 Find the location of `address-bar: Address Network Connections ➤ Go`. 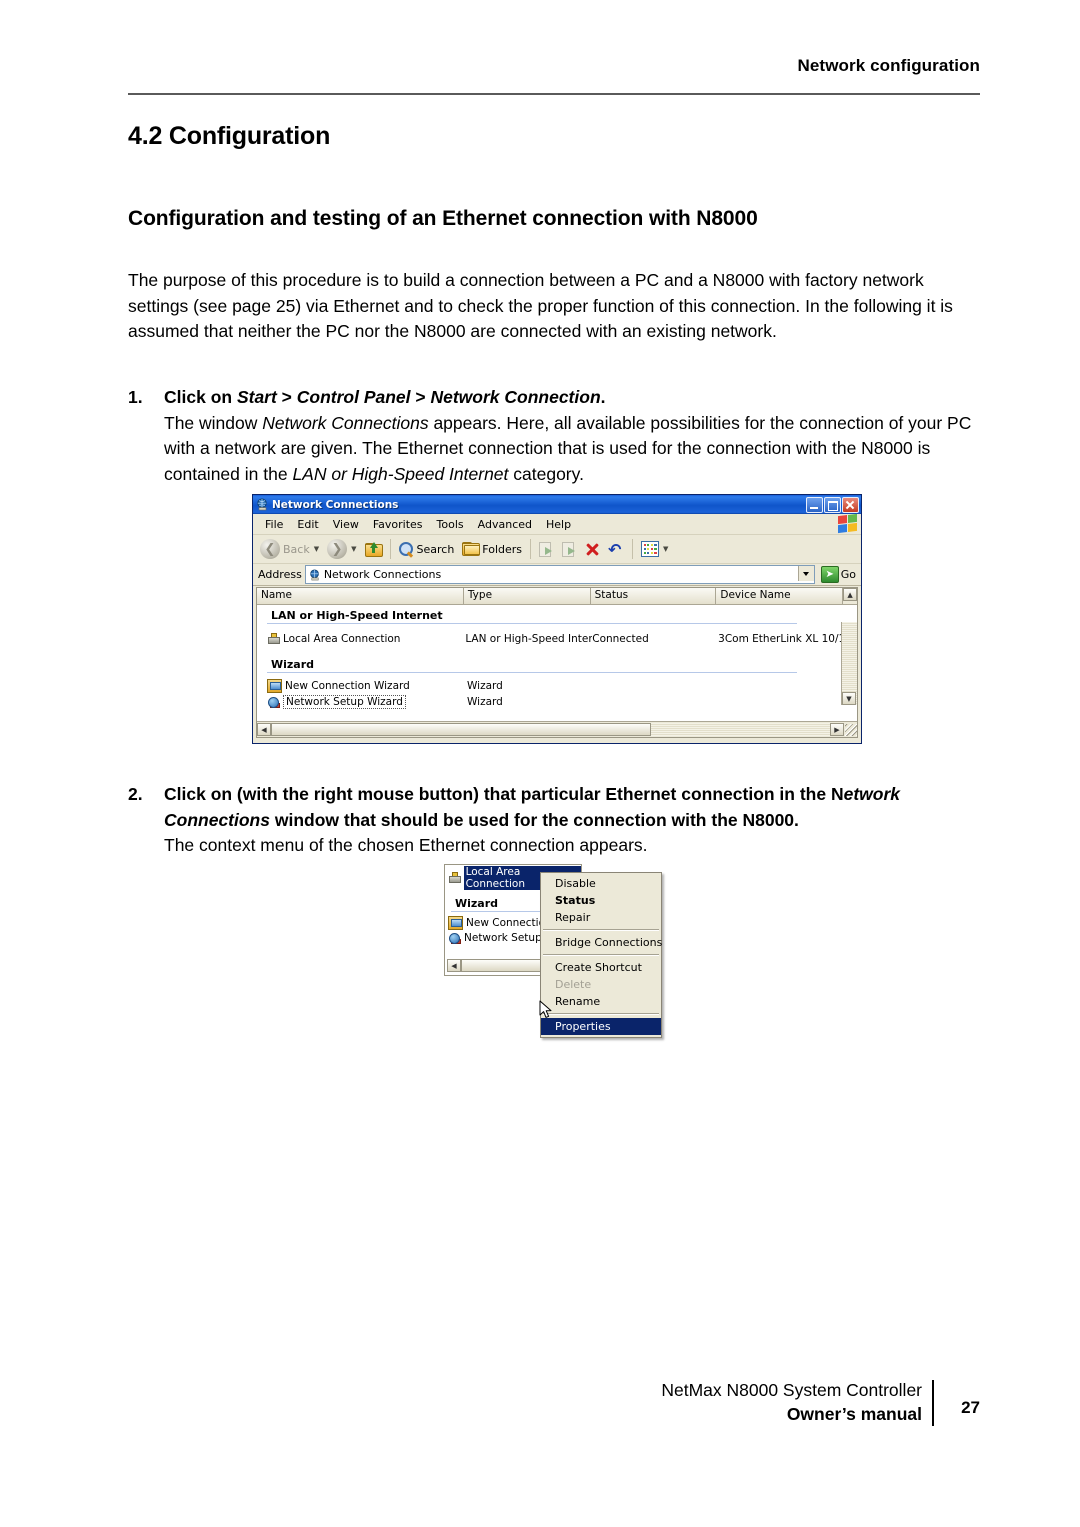

address-bar: Address Network Connections ➤ Go is located at coordinates (557, 575).